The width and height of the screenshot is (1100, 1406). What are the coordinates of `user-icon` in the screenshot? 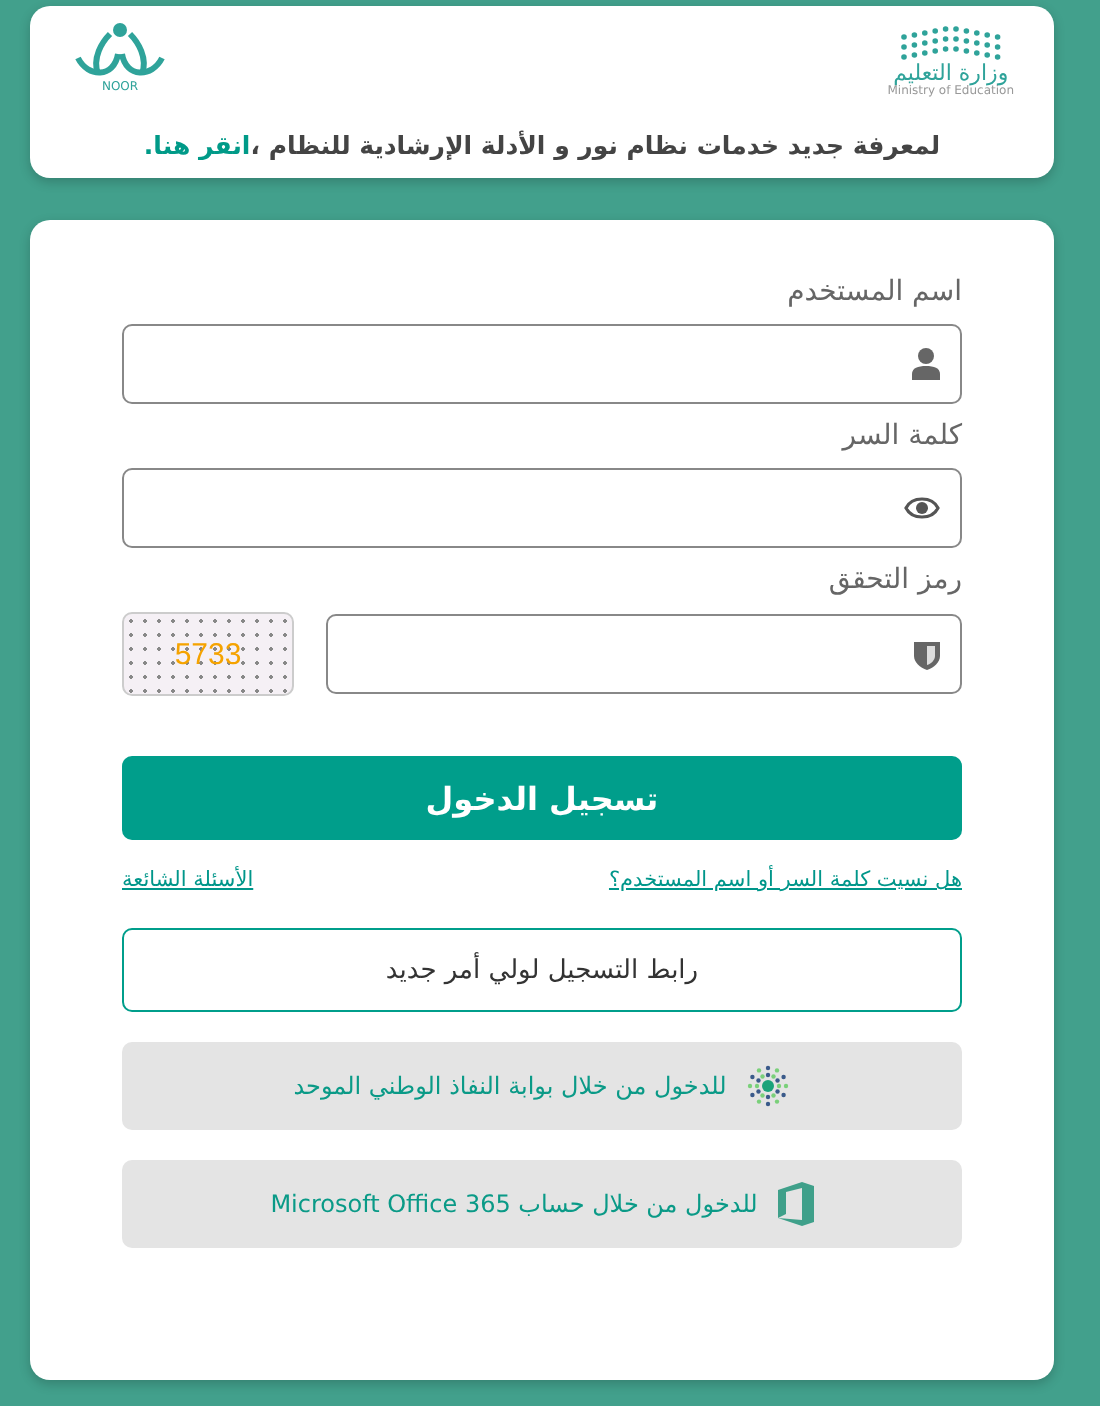 It's located at (926, 364).